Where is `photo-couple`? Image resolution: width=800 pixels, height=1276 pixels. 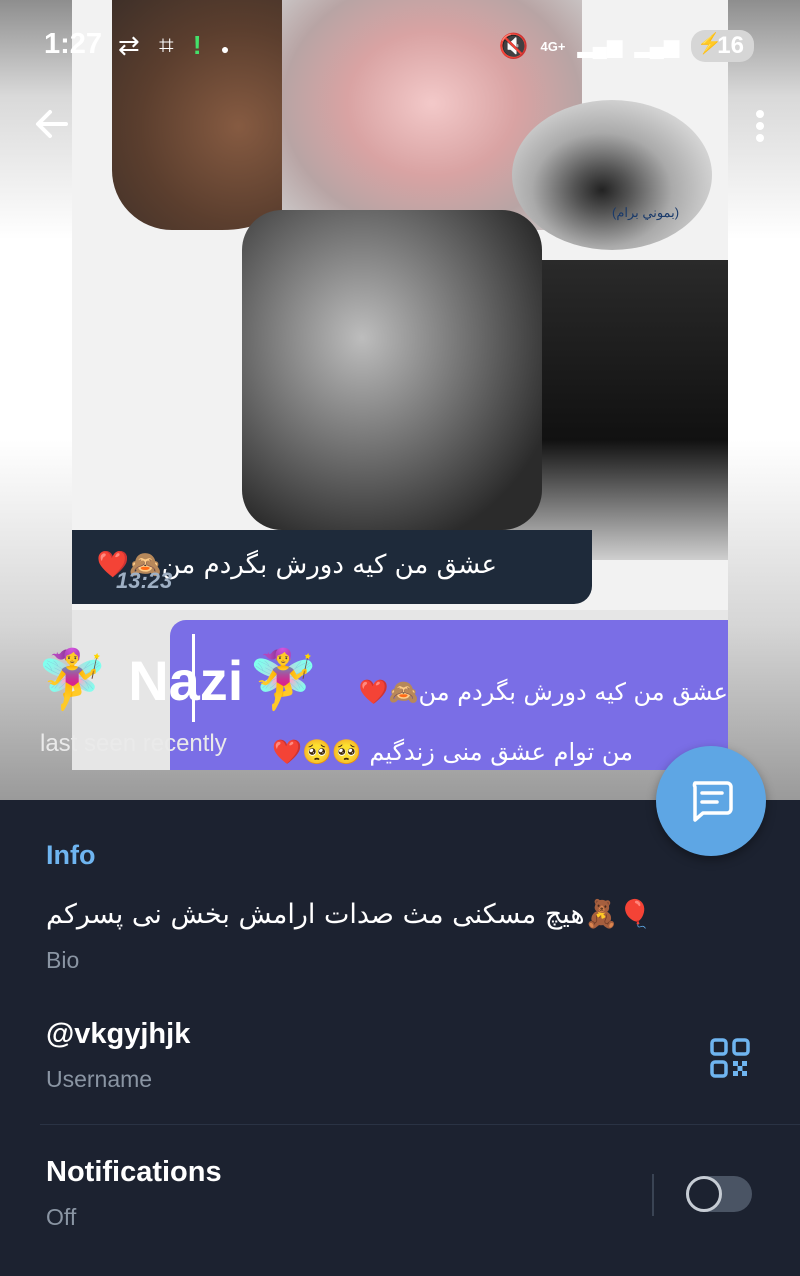
photo-couple is located at coordinates (392, 370).